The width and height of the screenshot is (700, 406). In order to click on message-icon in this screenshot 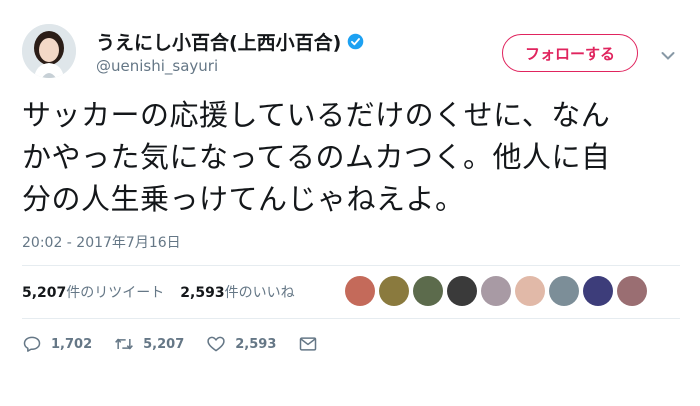, I will do `click(308, 344)`.